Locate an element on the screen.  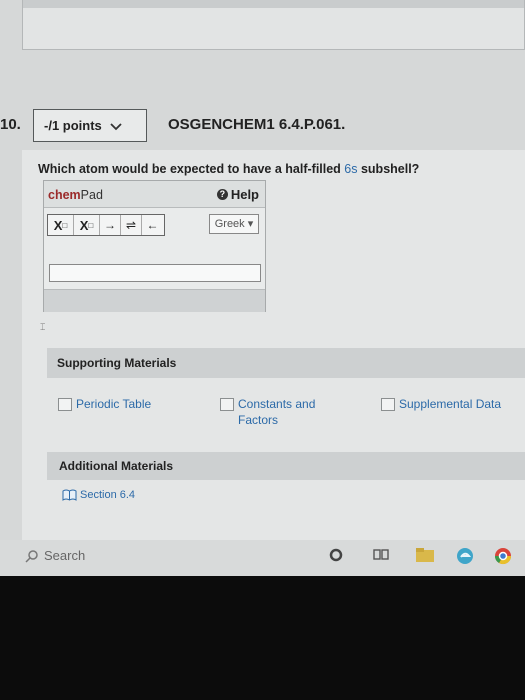
section-link: Section 6.4 is located at coordinates (98, 495).